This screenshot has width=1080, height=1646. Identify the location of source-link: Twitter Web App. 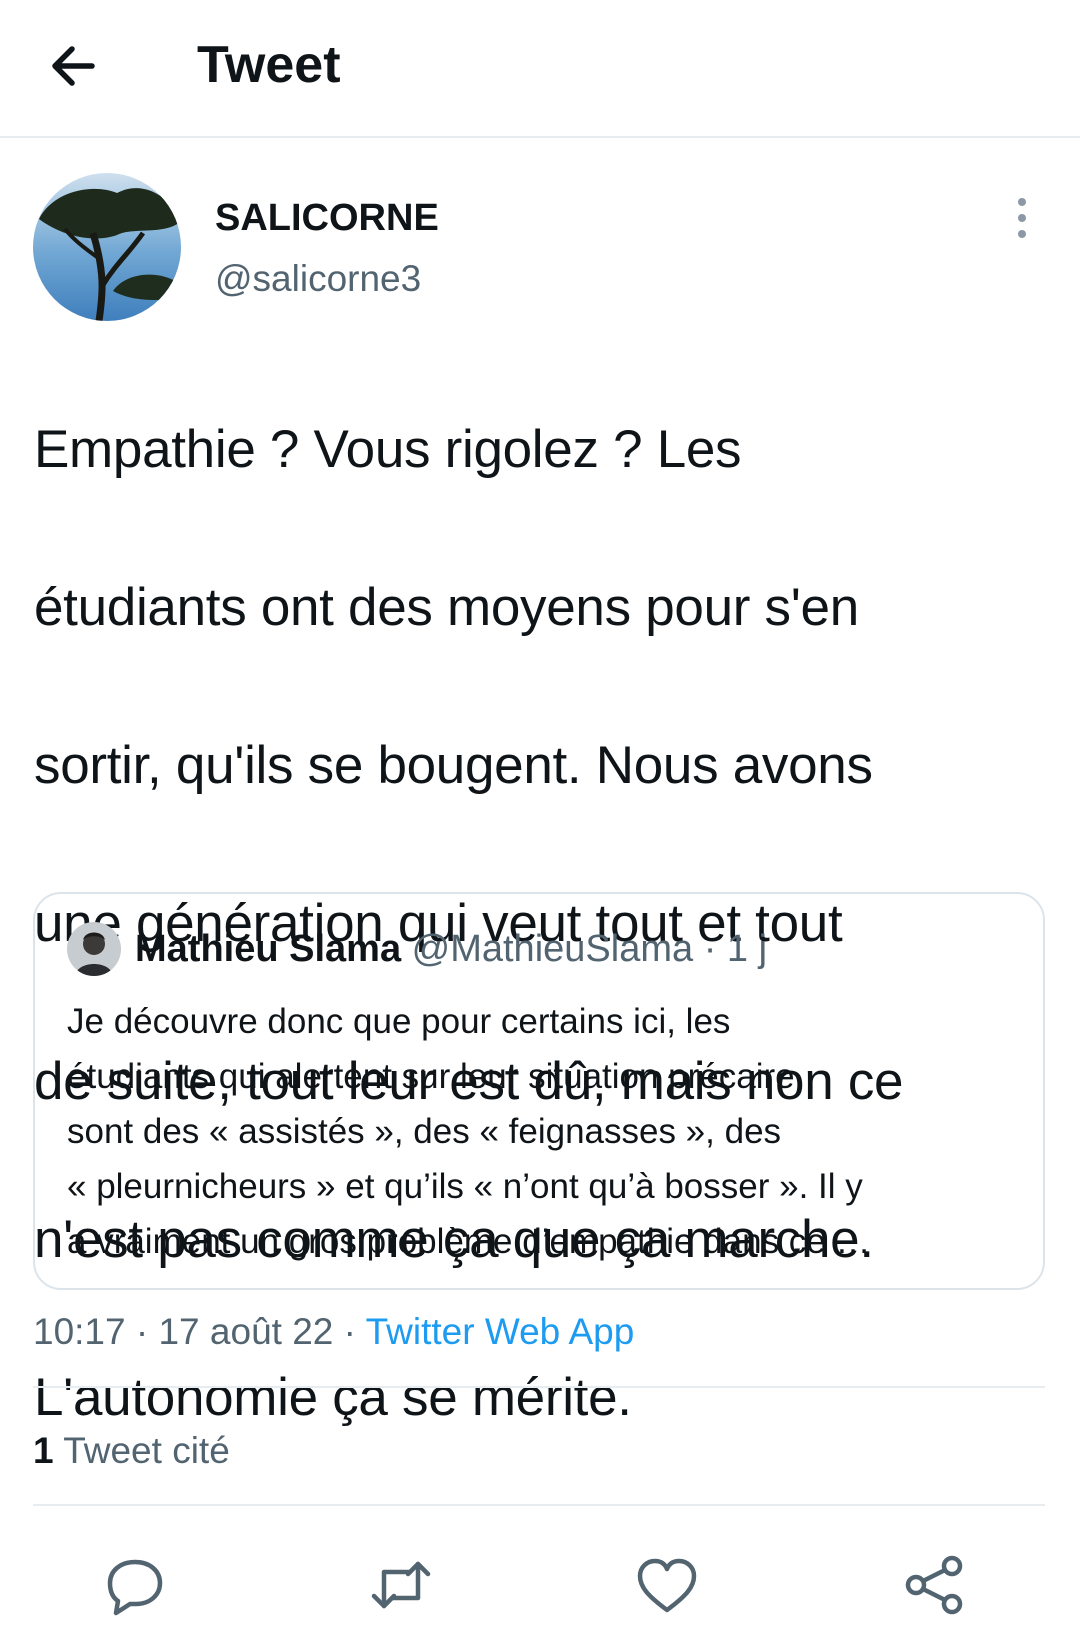
(500, 1331).